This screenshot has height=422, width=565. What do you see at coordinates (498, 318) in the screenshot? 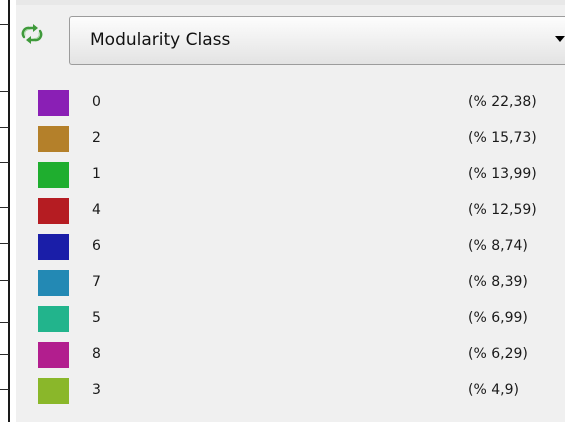
I see `class-percent: (% 6,99)` at bounding box center [498, 318].